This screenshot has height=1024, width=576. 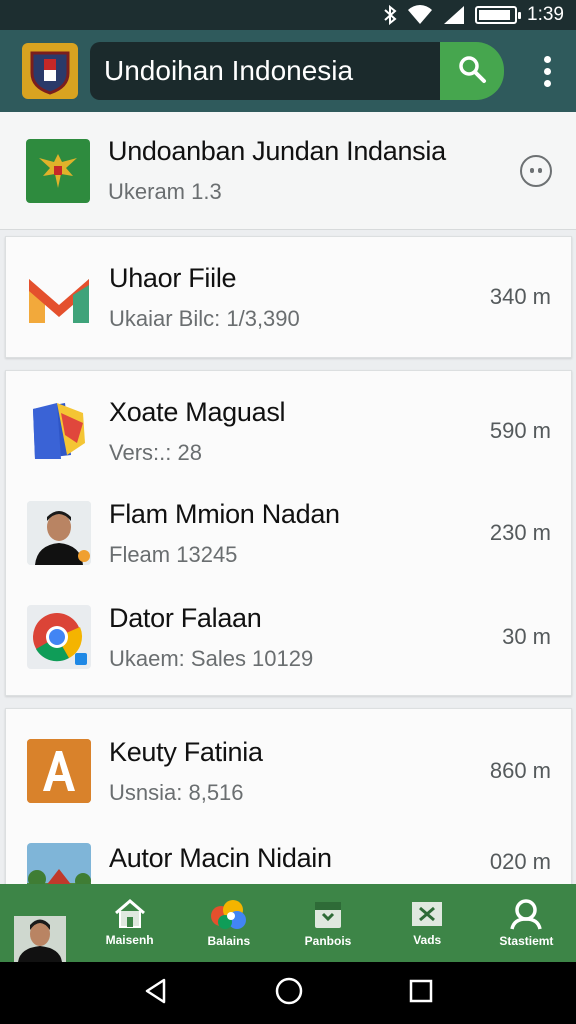 What do you see at coordinates (547, 71) in the screenshot?
I see `more-vert-icon` at bounding box center [547, 71].